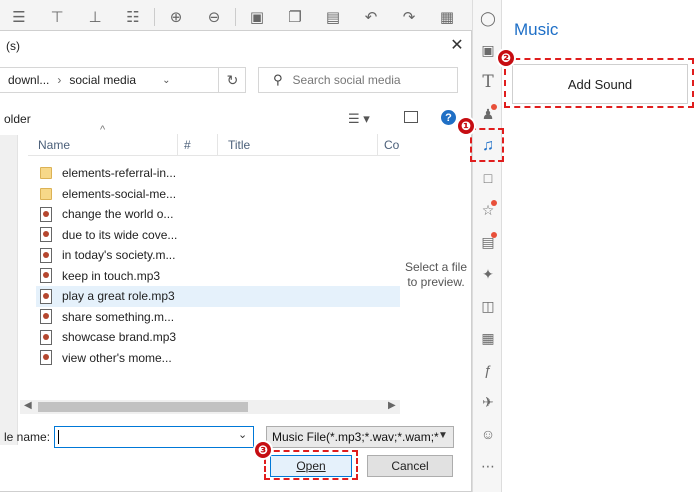 The width and height of the screenshot is (700, 492). What do you see at coordinates (232, 80) in the screenshot?
I see `refresh-icon: ↻` at bounding box center [232, 80].